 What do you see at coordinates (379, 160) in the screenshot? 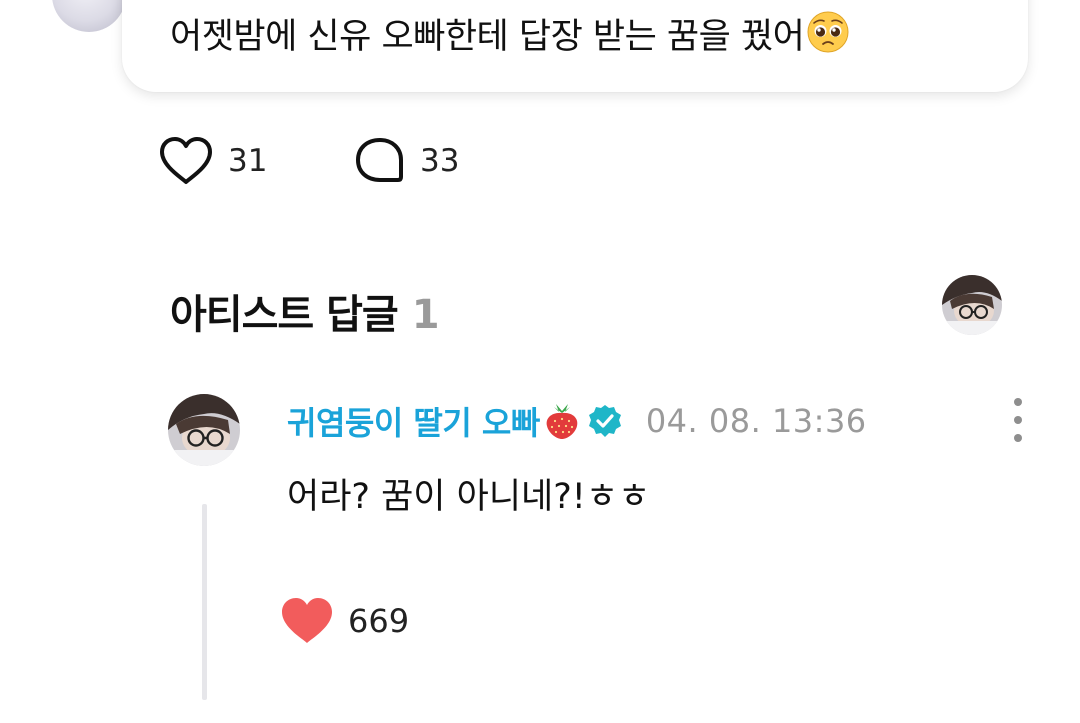
I see `comment-bubble-icon` at bounding box center [379, 160].